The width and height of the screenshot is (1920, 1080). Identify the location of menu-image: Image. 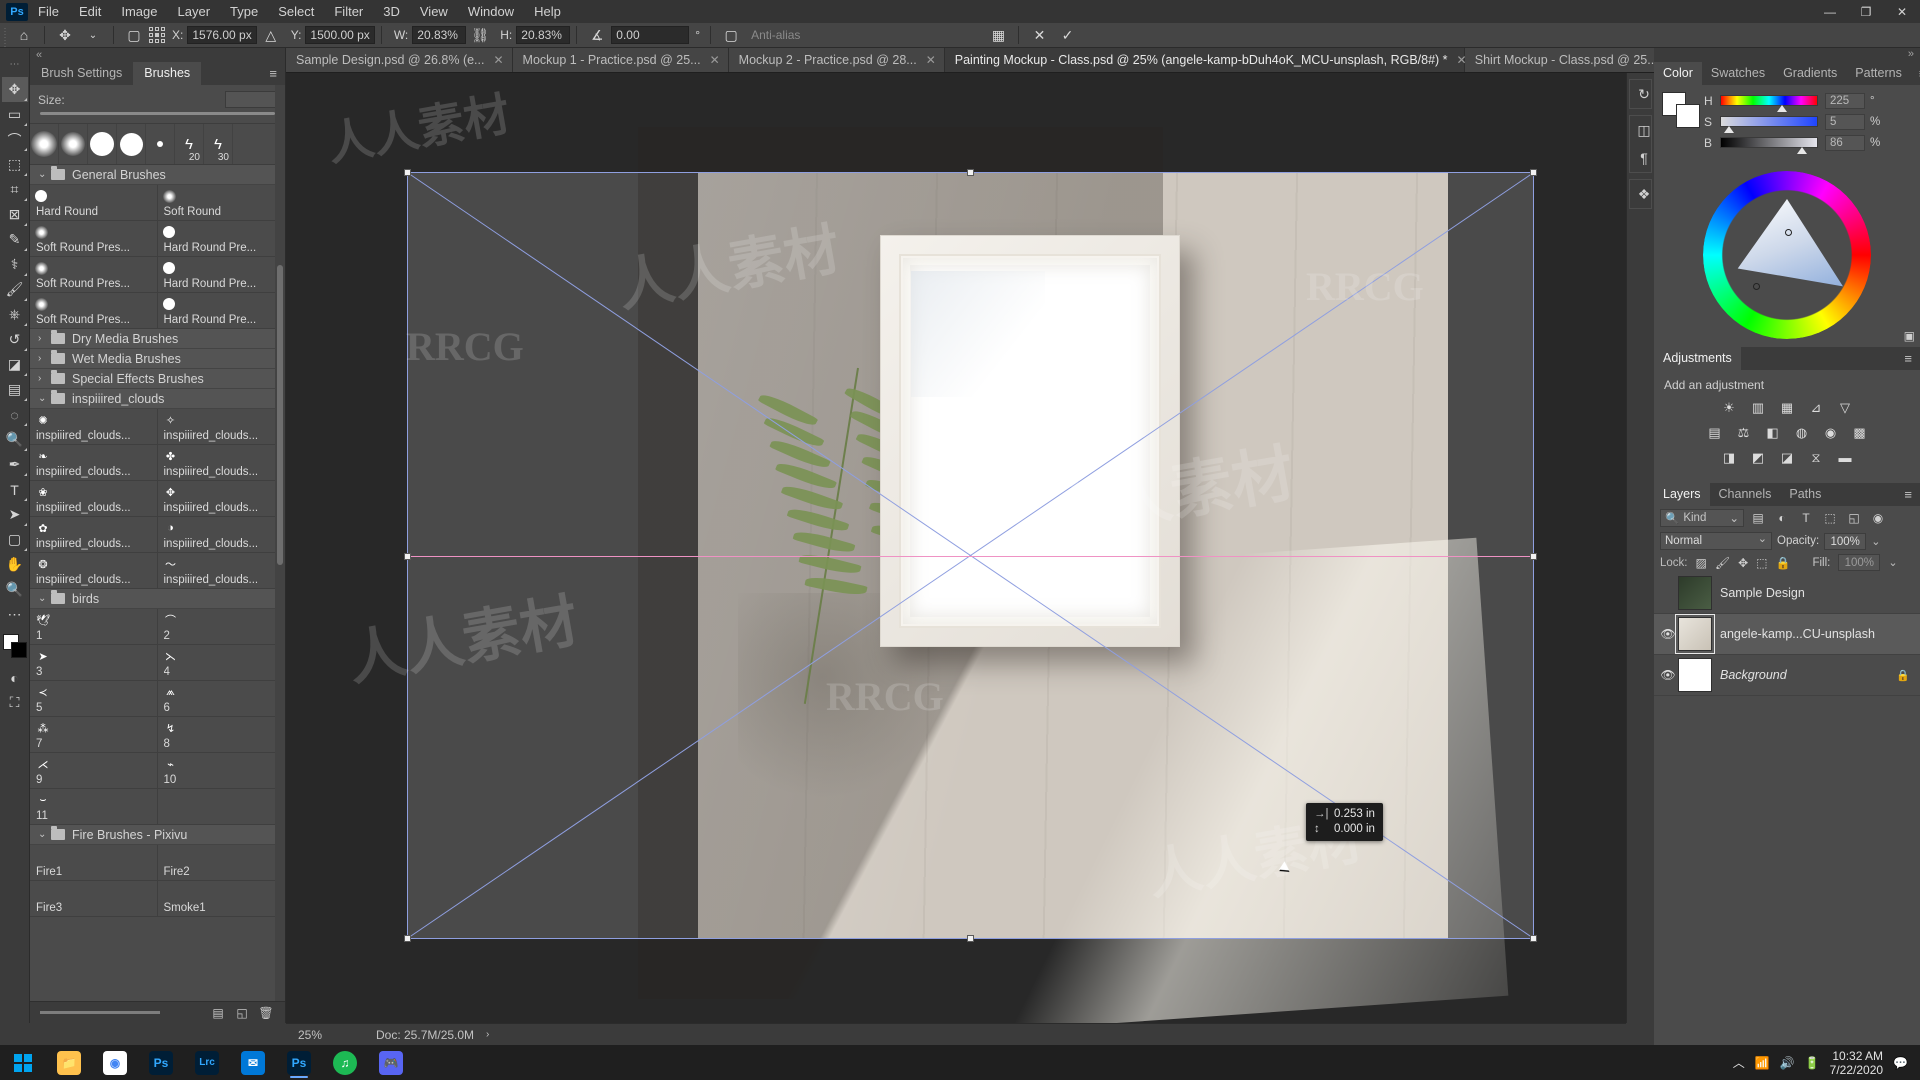
(139, 11).